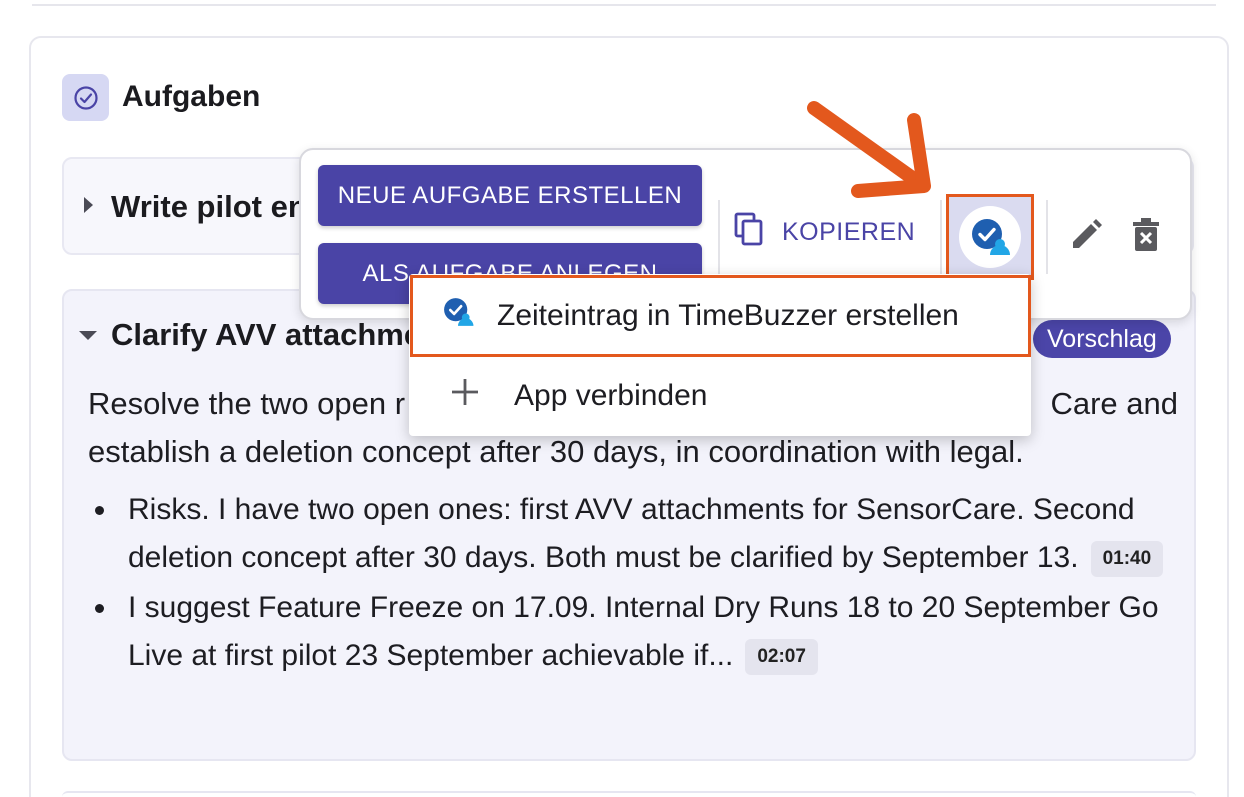 The width and height of the screenshot is (1244, 797). What do you see at coordinates (1127, 559) in the screenshot?
I see `timestamp-chip: 01:40` at bounding box center [1127, 559].